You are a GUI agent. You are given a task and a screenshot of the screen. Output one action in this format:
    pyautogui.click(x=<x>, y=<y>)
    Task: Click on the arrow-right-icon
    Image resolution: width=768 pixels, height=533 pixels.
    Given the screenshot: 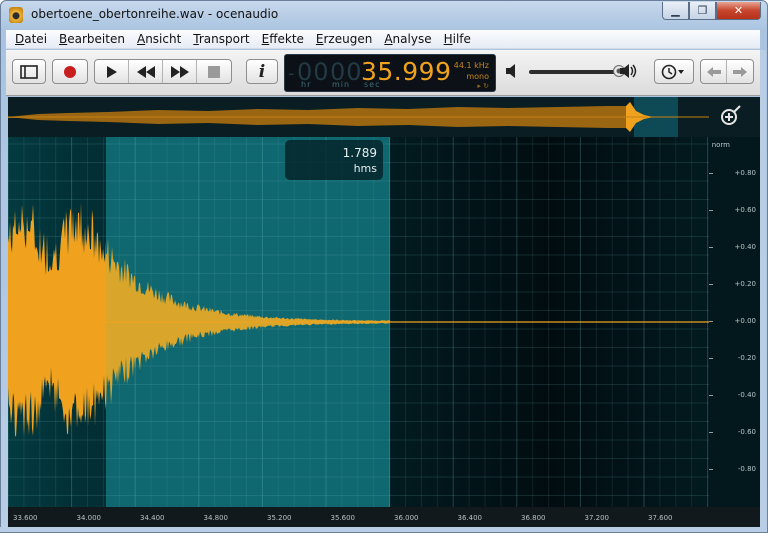 What is the action you would take?
    pyautogui.click(x=740, y=71)
    